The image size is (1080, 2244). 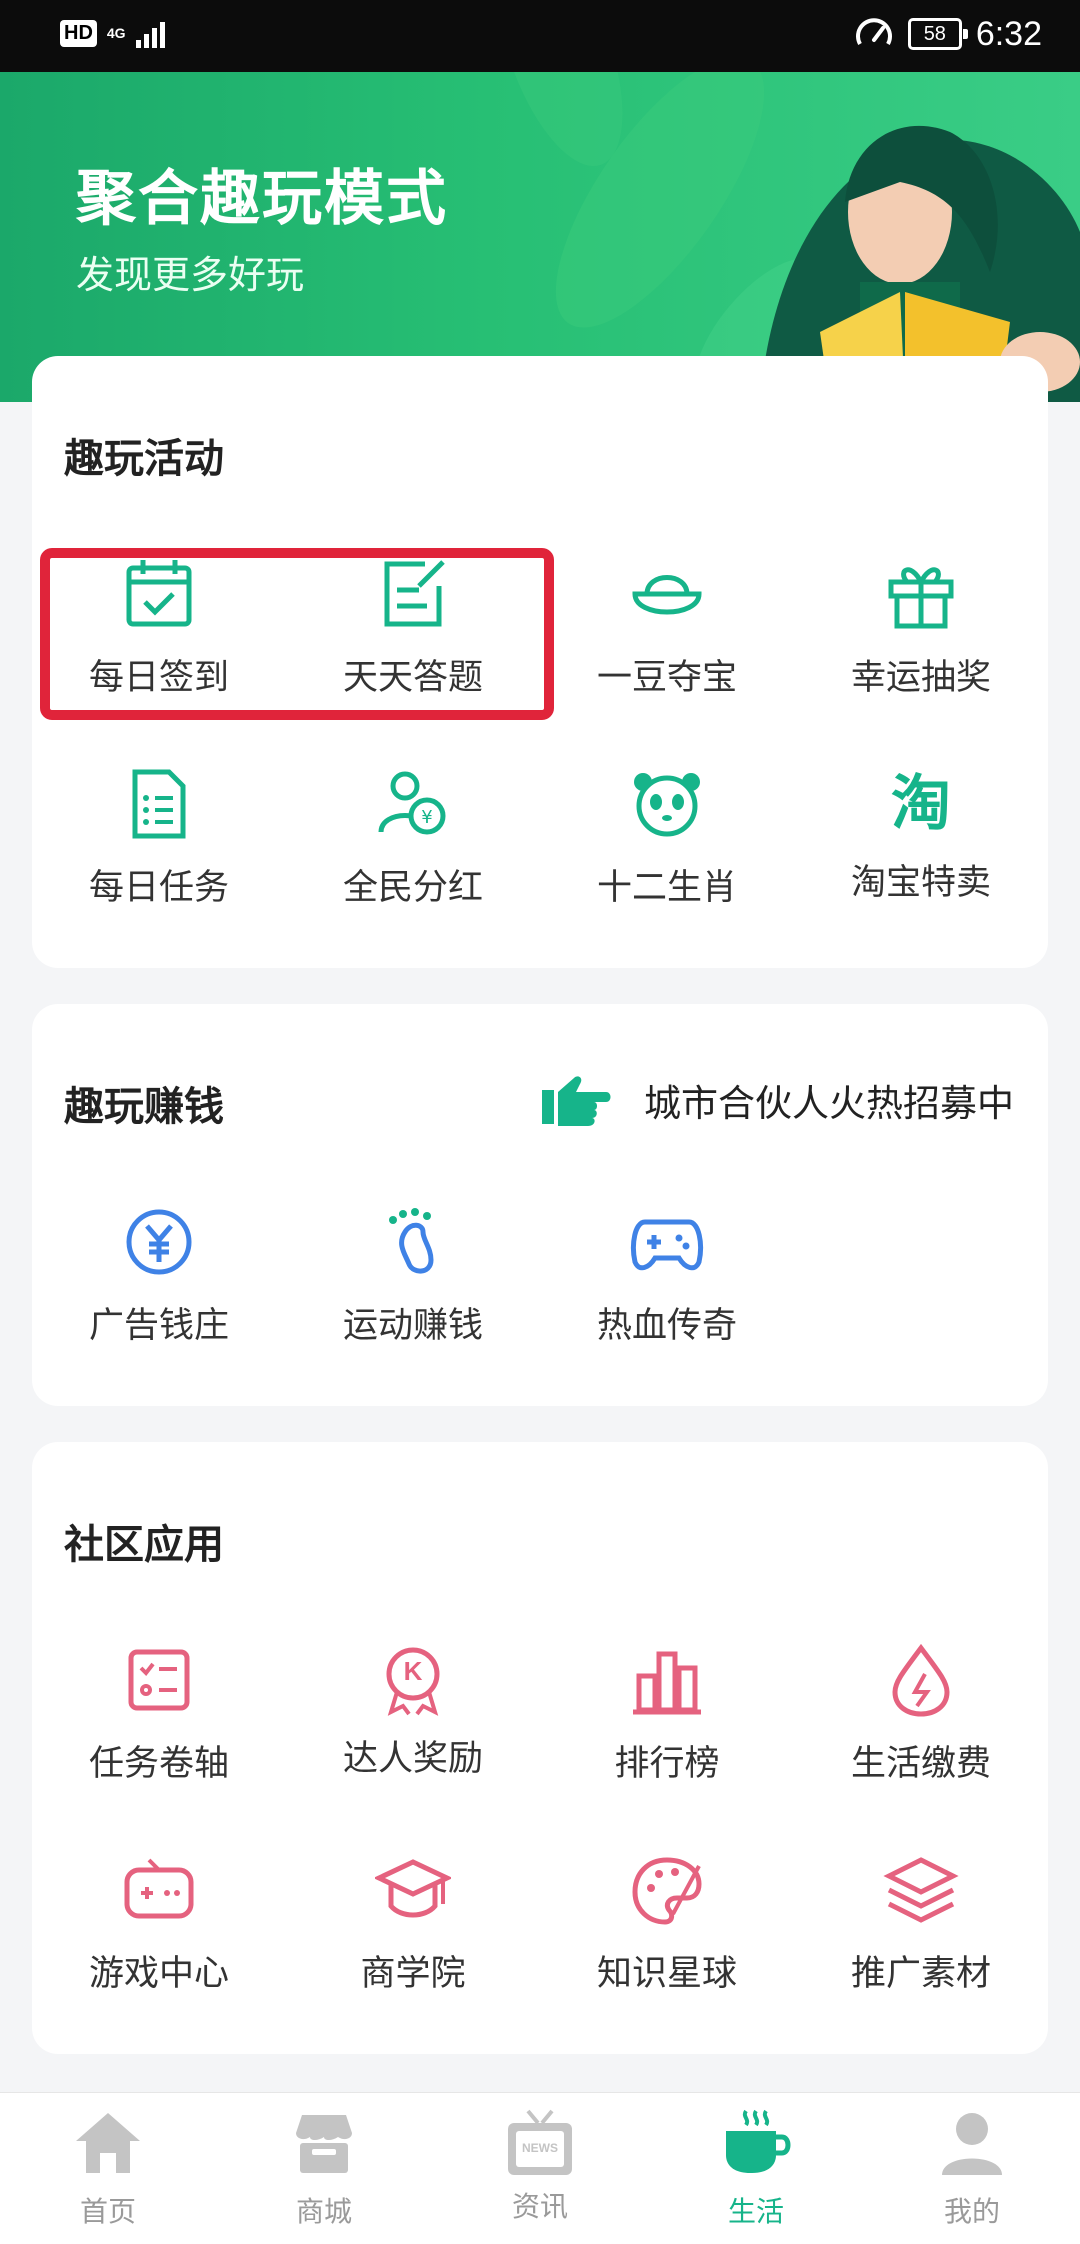 What do you see at coordinates (159, 1680) in the screenshot?
I see `task-scroll-icon` at bounding box center [159, 1680].